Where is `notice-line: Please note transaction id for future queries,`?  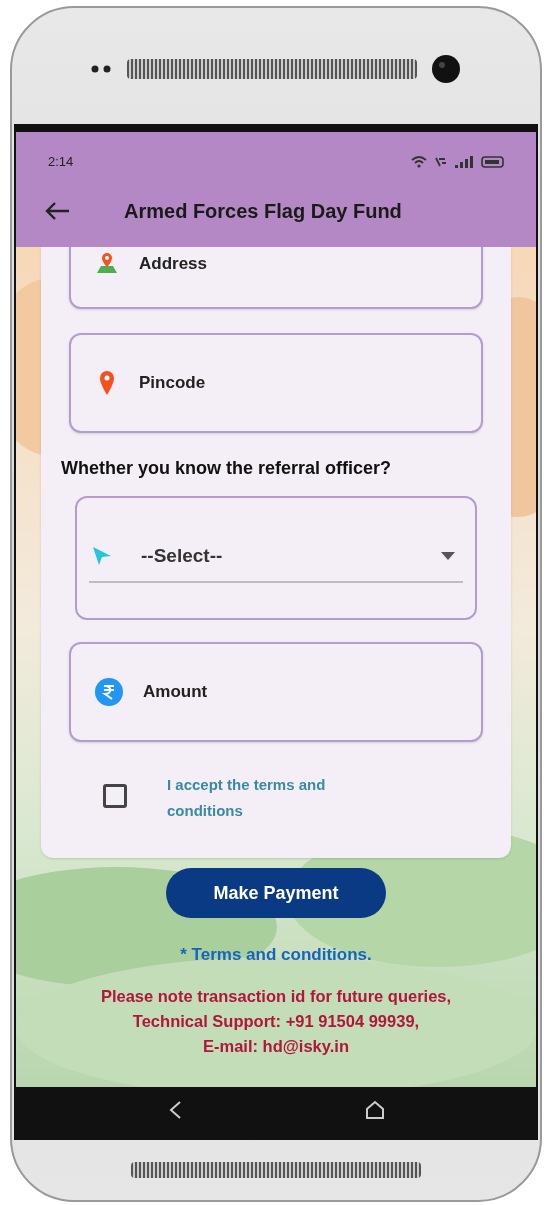 notice-line: Please note transaction id for future queries, is located at coordinates (276, 996).